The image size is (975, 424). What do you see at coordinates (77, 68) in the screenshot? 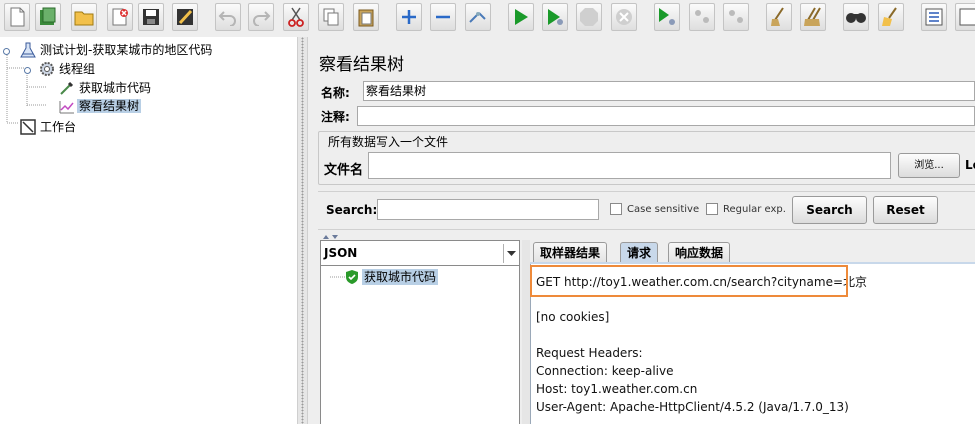
I see `tree-node-label: 线程组` at bounding box center [77, 68].